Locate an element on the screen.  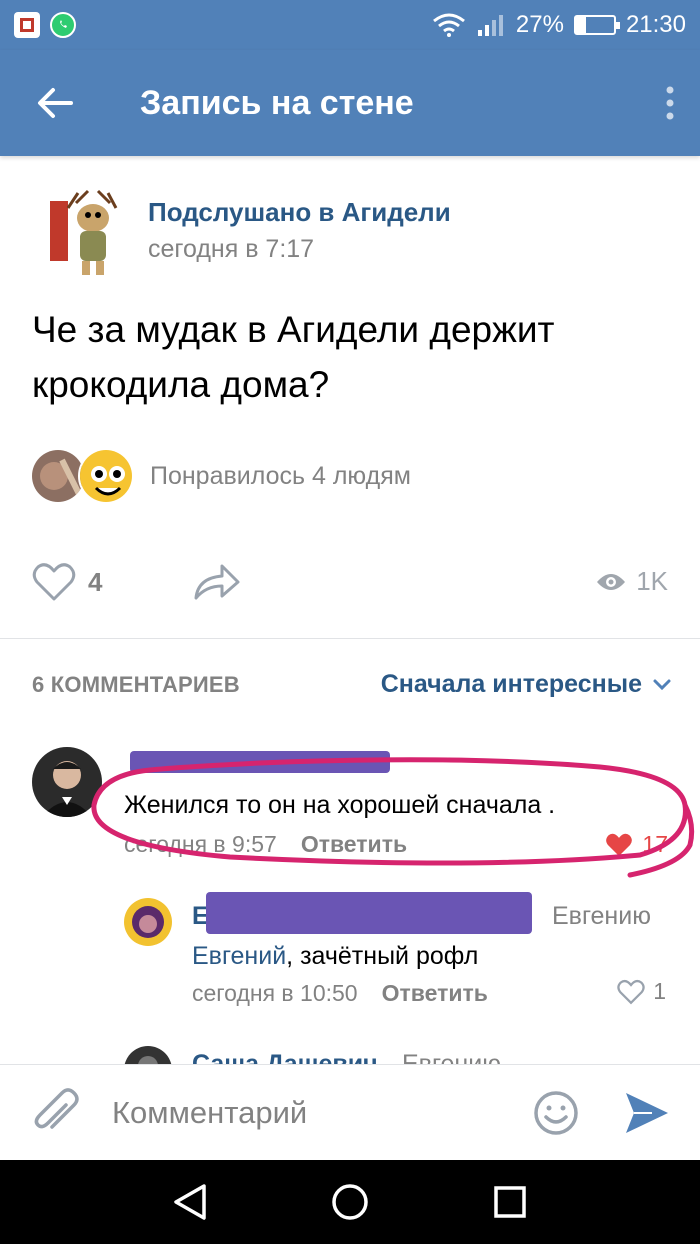
emoji-button is located at coordinates (556, 1113).